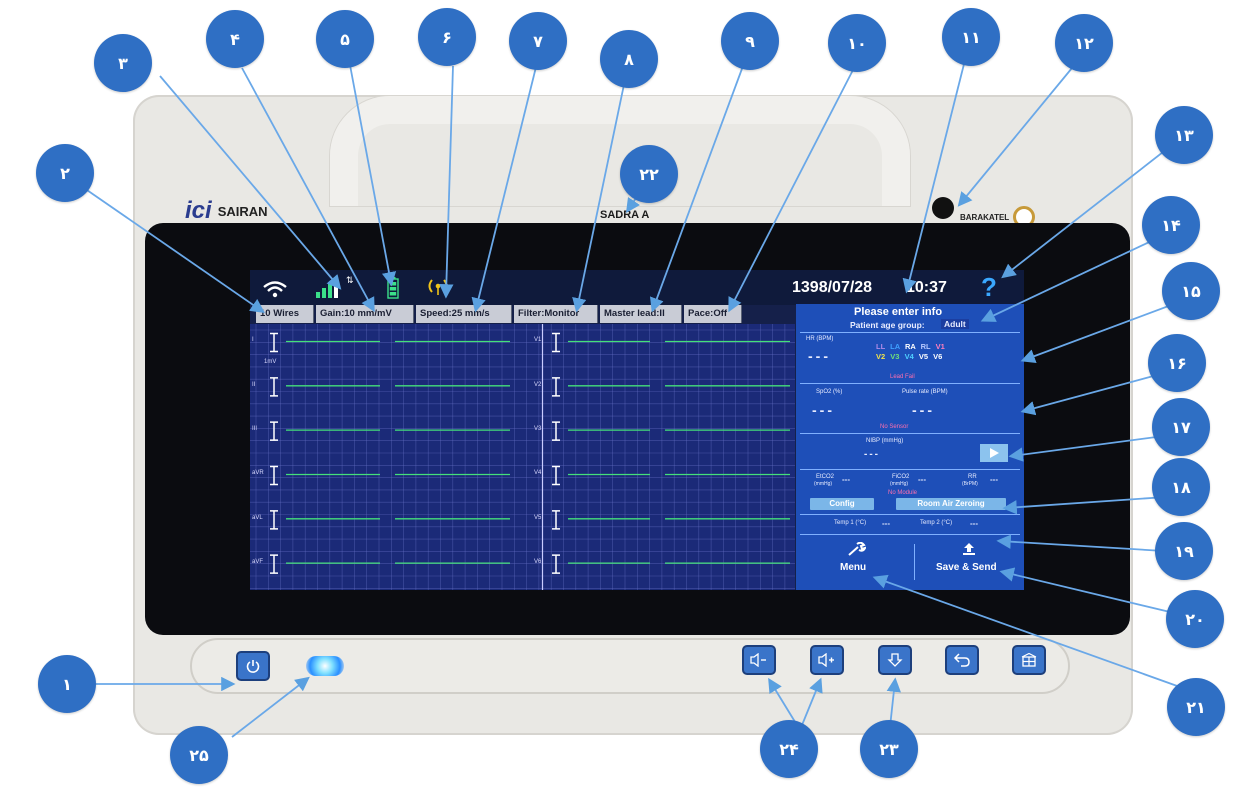  Describe the element at coordinates (902, 377) in the screenshot. I see `lead-fail-alert: Lead Fail` at that location.